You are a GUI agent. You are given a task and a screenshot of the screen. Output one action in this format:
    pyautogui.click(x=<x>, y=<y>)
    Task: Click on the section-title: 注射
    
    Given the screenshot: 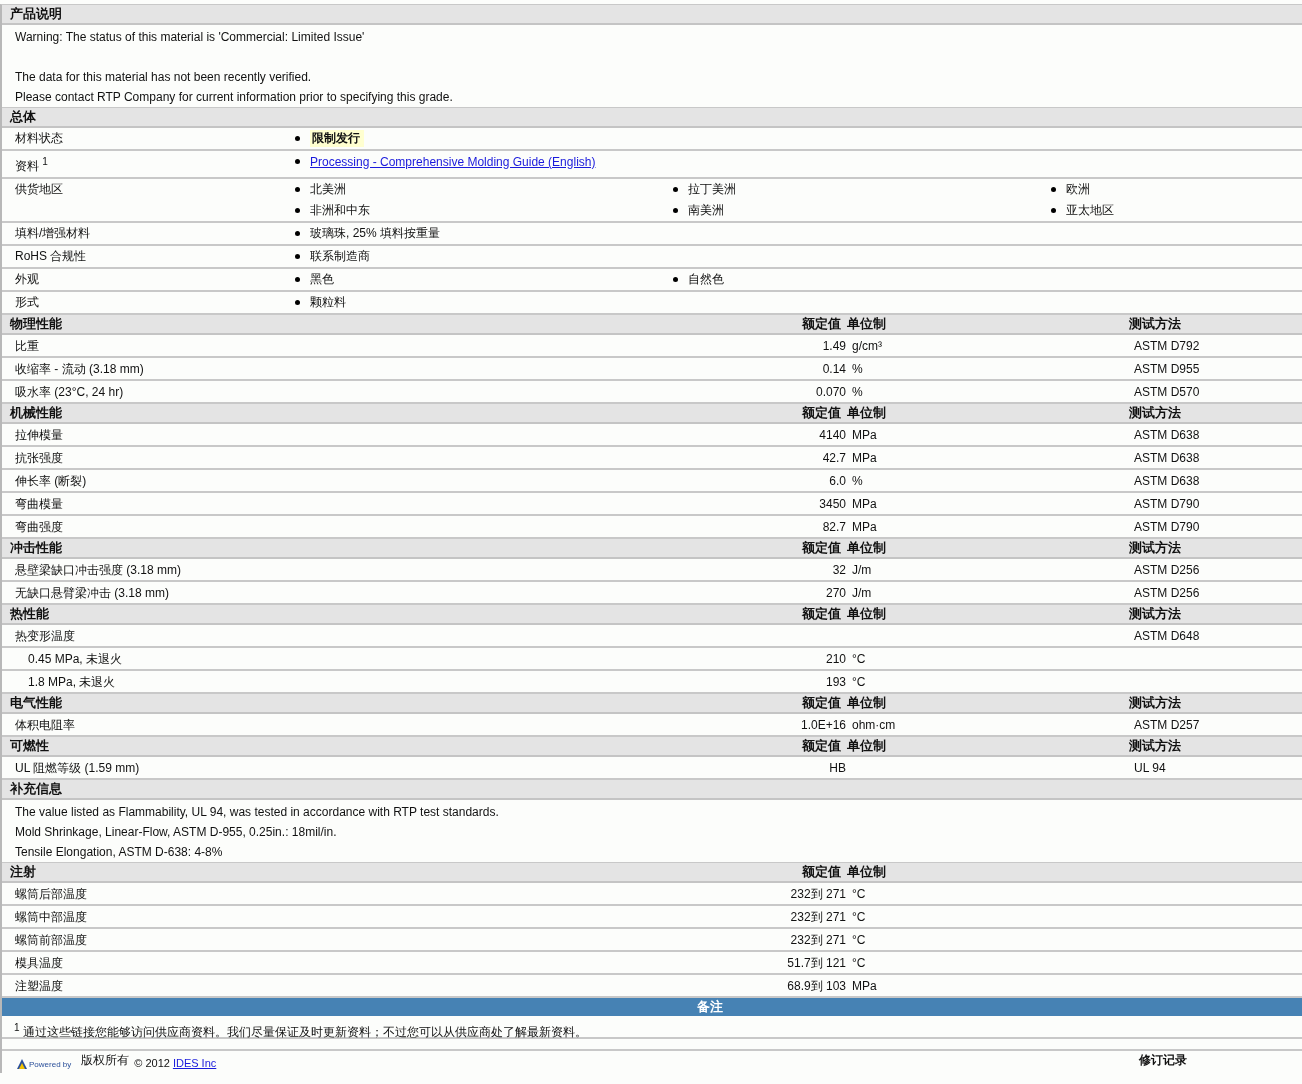 What is the action you would take?
    pyautogui.click(x=23, y=872)
    